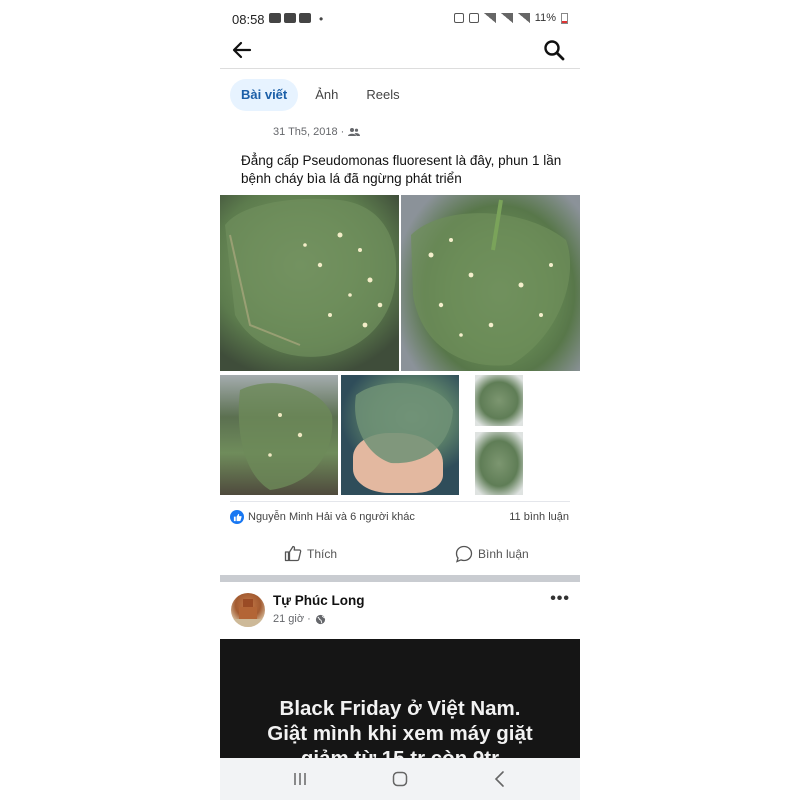  What do you see at coordinates (400, 708) in the screenshot?
I see `post-image-text: Black Friday ở Việt Nam.` at bounding box center [400, 708].